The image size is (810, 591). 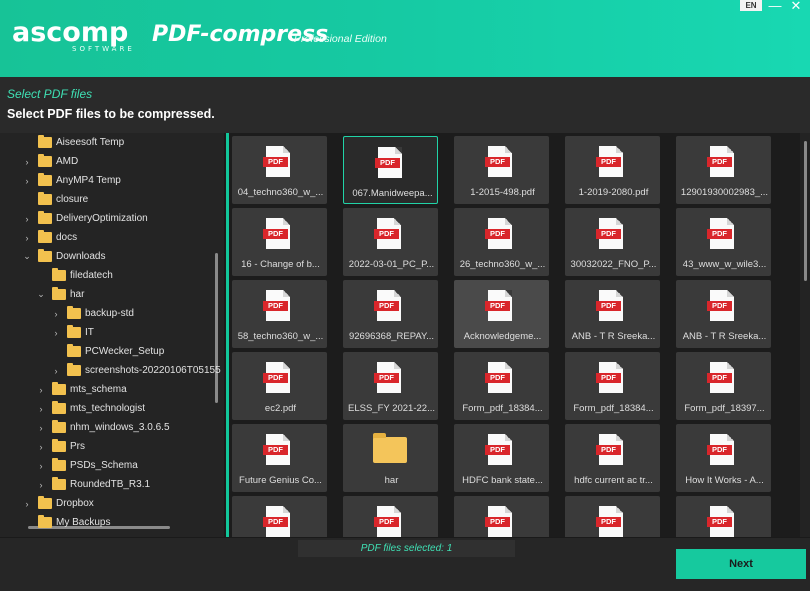 What do you see at coordinates (796, 7) in the screenshot?
I see `close-icon: ✕` at bounding box center [796, 7].